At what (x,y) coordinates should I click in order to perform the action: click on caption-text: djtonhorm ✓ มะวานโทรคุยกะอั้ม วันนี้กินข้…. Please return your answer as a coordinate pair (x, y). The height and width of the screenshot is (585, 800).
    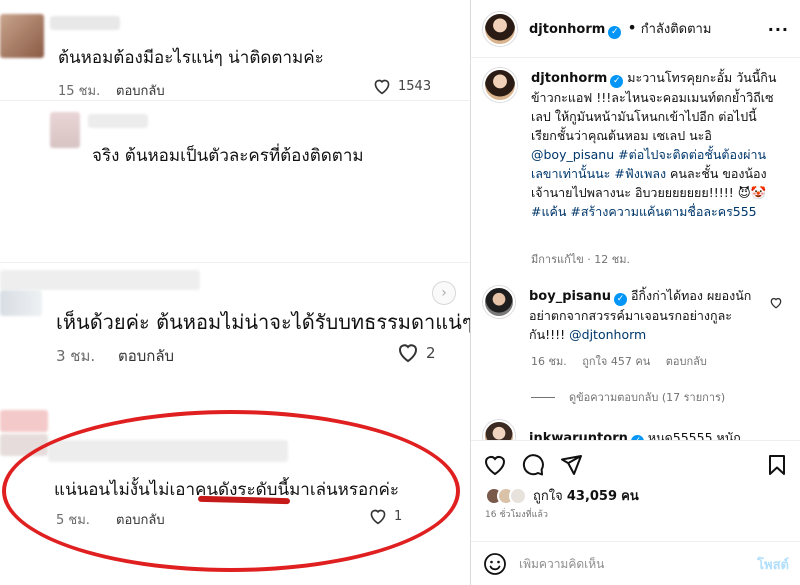
    Looking at the image, I should click on (654, 144).